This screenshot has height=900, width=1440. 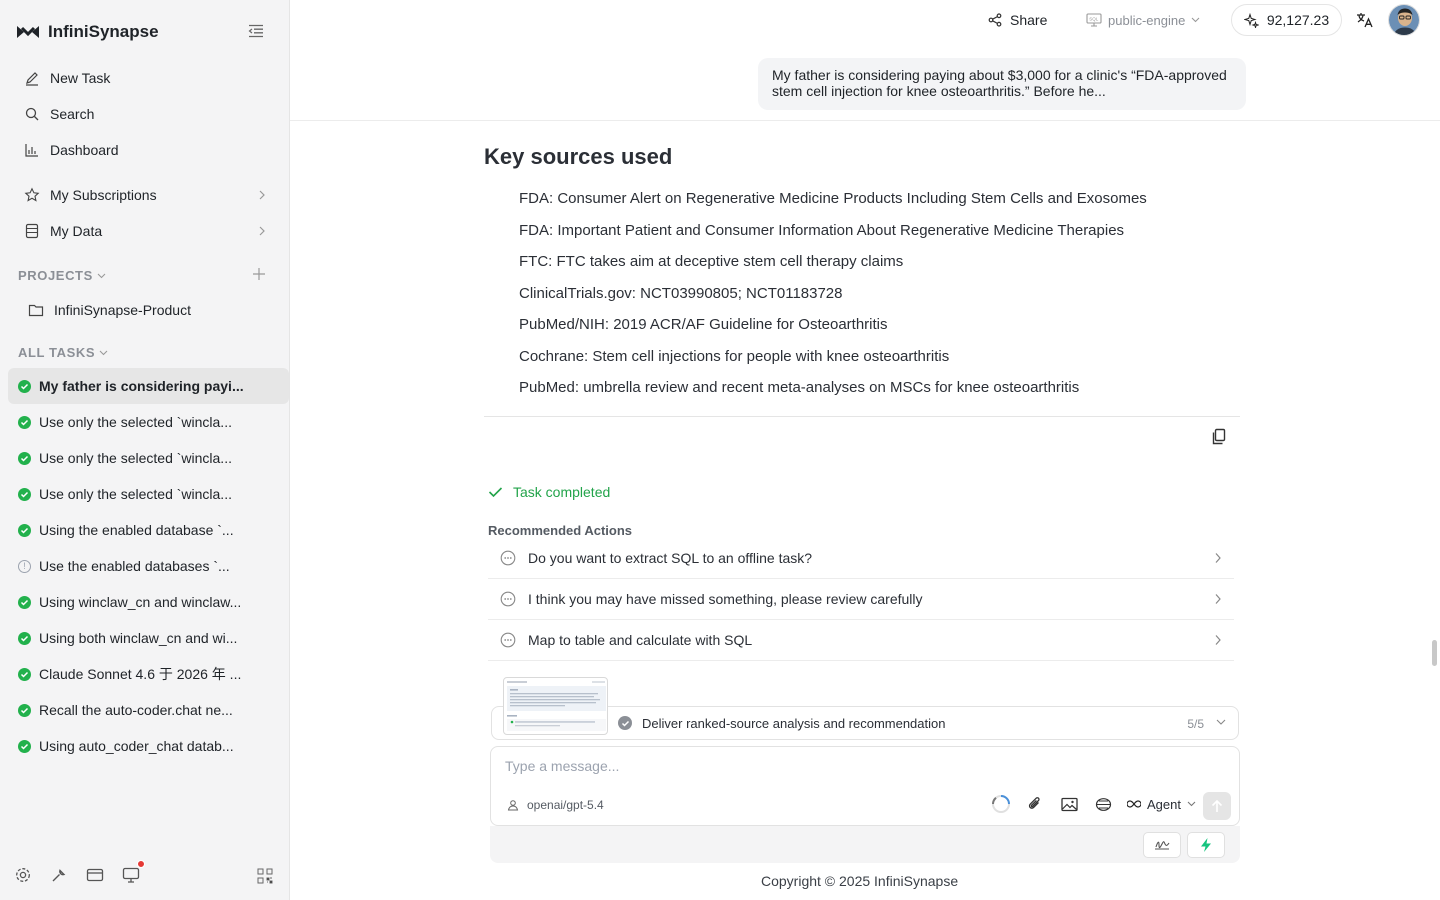 I want to click on brand: InfiniSynapse, so click(x=87, y=32).